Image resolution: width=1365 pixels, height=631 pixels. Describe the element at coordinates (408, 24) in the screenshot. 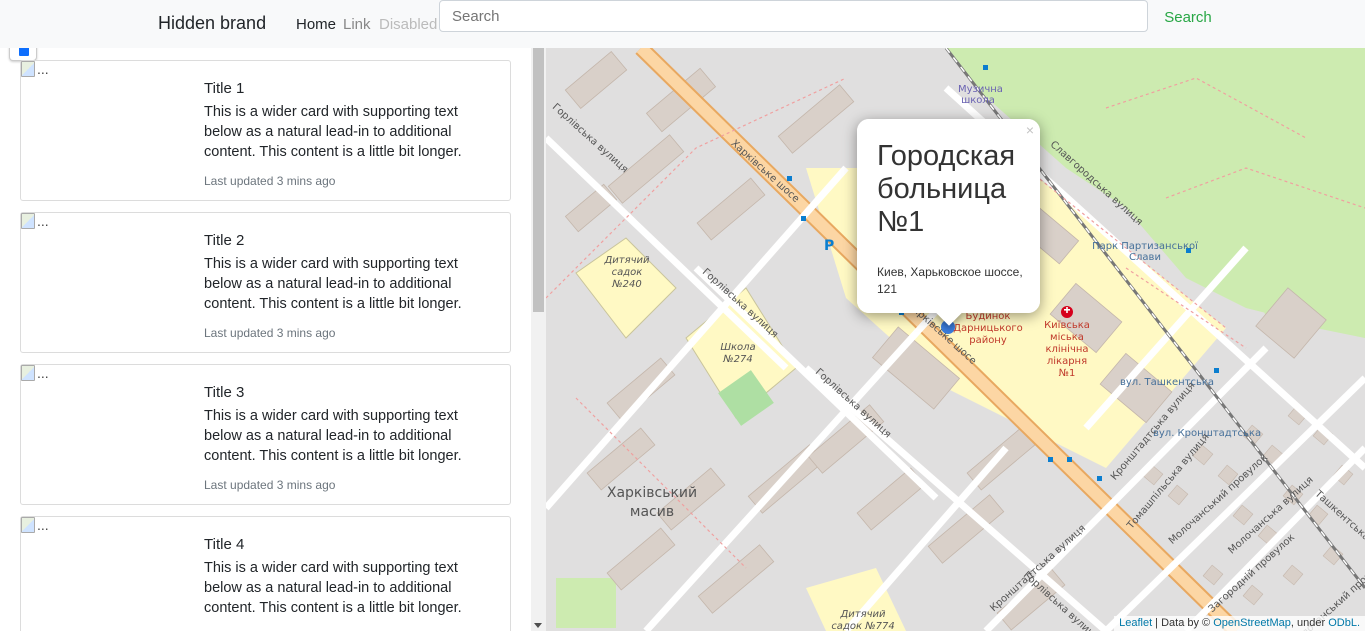

I see `nav-link-disabled: Disabled` at that location.